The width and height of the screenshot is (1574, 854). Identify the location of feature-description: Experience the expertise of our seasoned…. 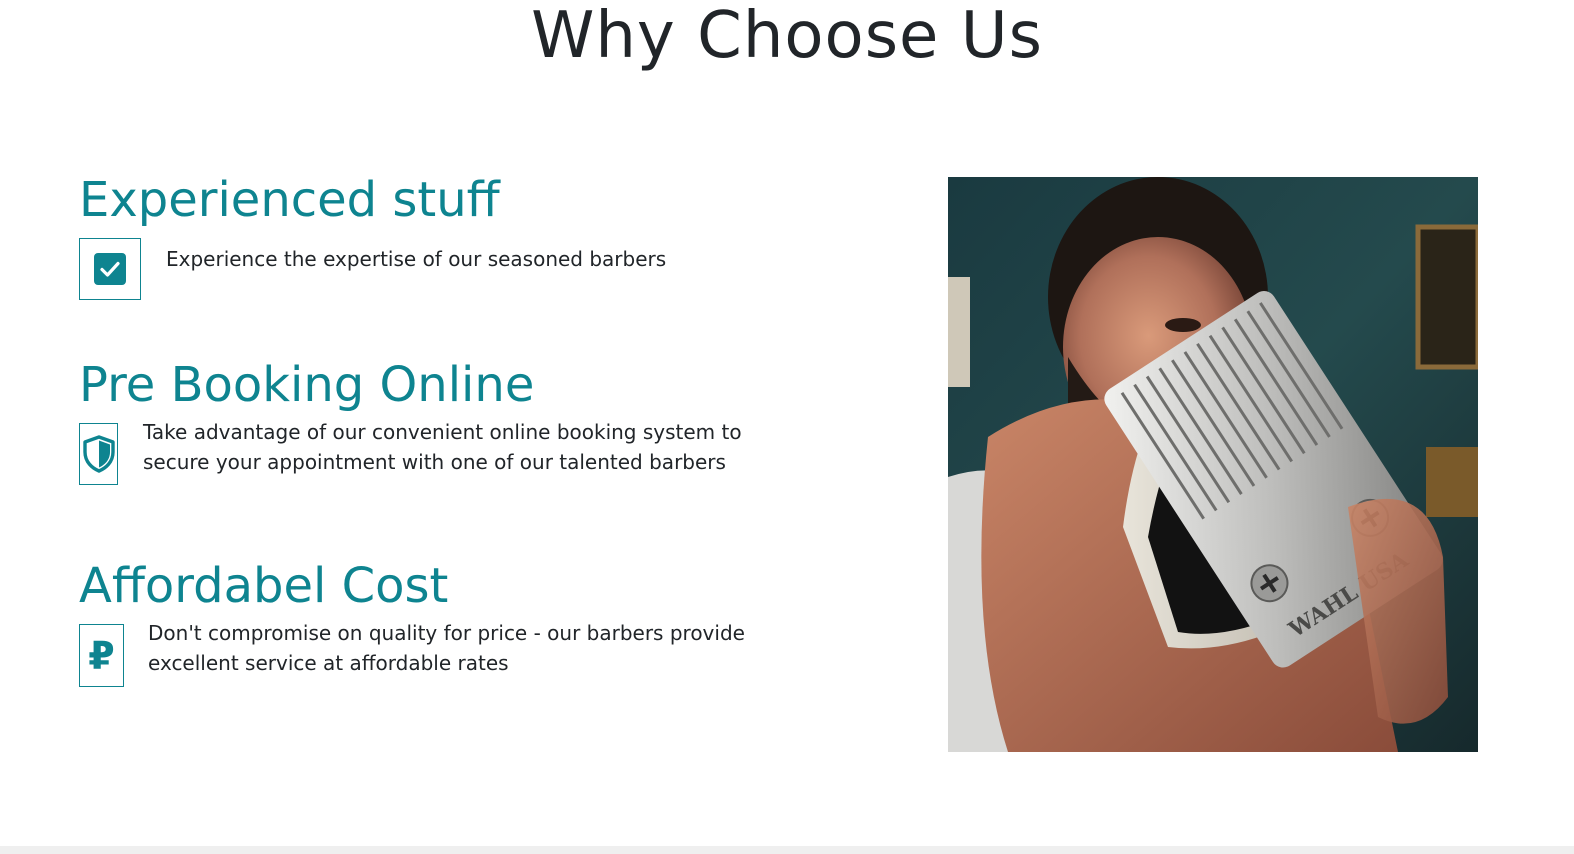
(416, 259).